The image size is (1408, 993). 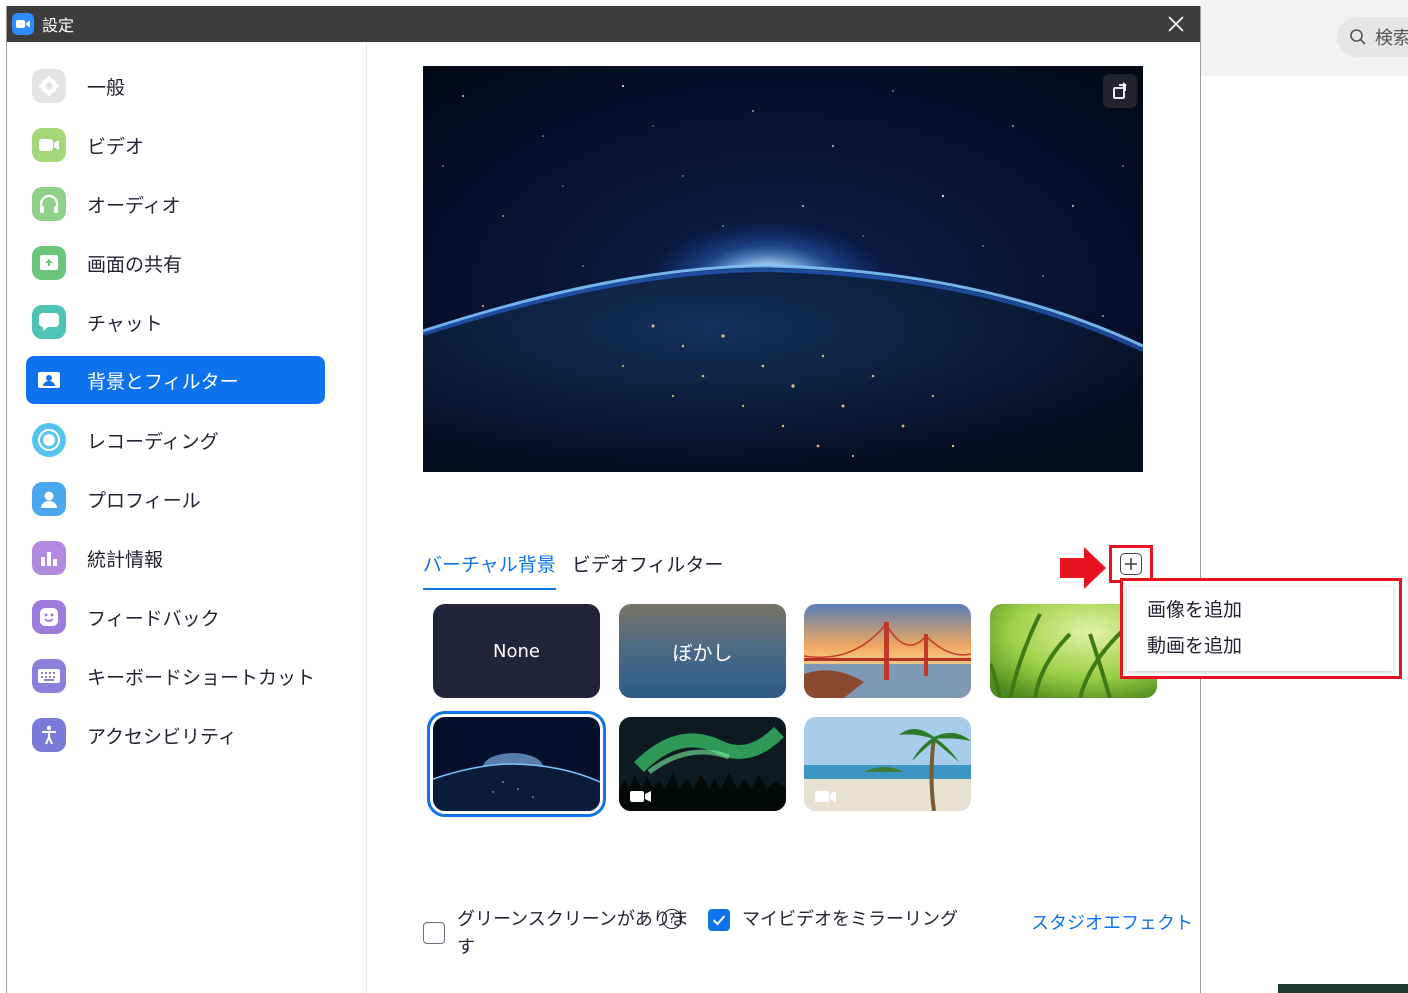 What do you see at coordinates (1343, 988) in the screenshot?
I see `background-app-bottom-bar` at bounding box center [1343, 988].